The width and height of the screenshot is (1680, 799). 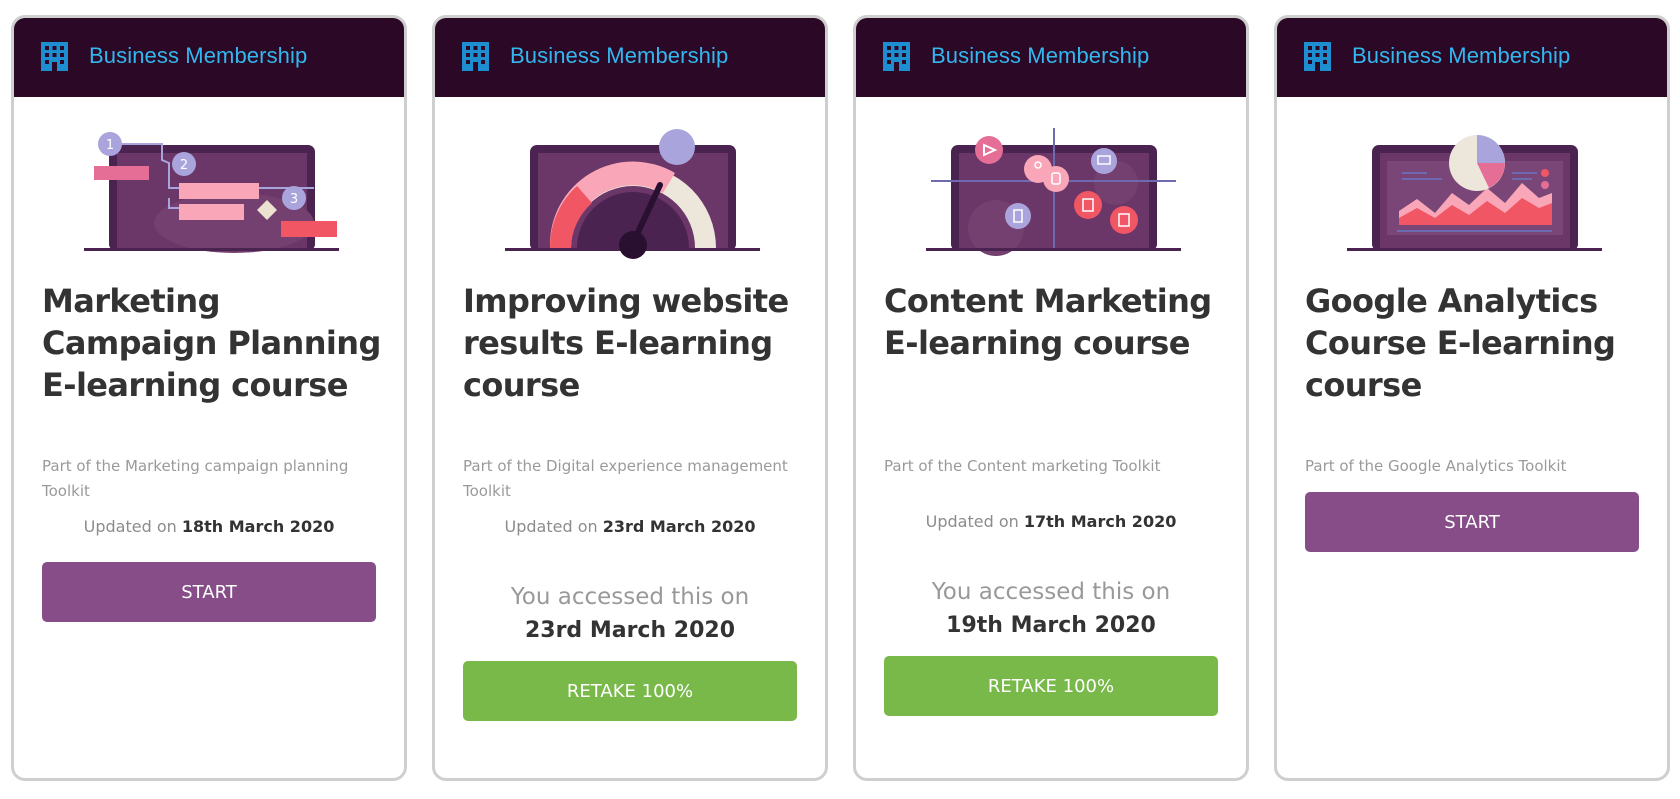 I want to click on content-icons-illustration, so click(x=1053, y=192).